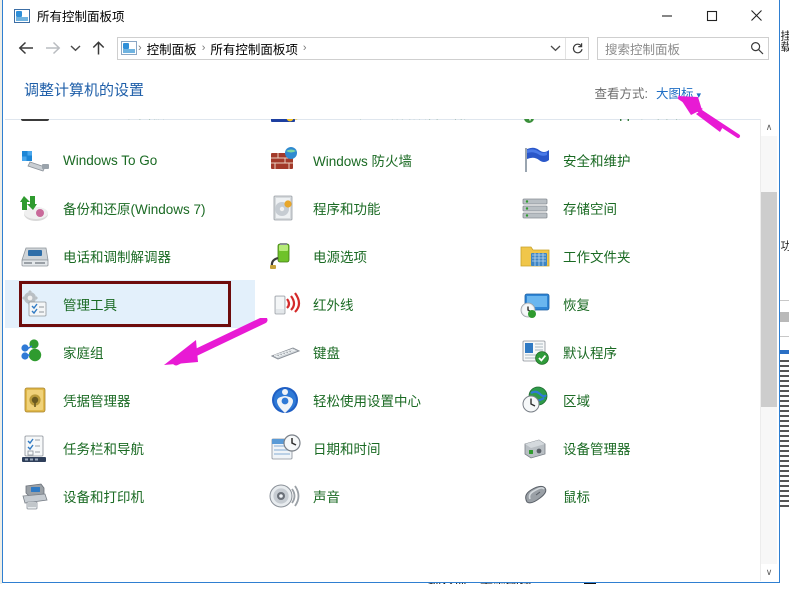  Describe the element at coordinates (353, 48) in the screenshot. I see `address-bar: › 控制面板 › 所有控制面板项 ›` at that location.